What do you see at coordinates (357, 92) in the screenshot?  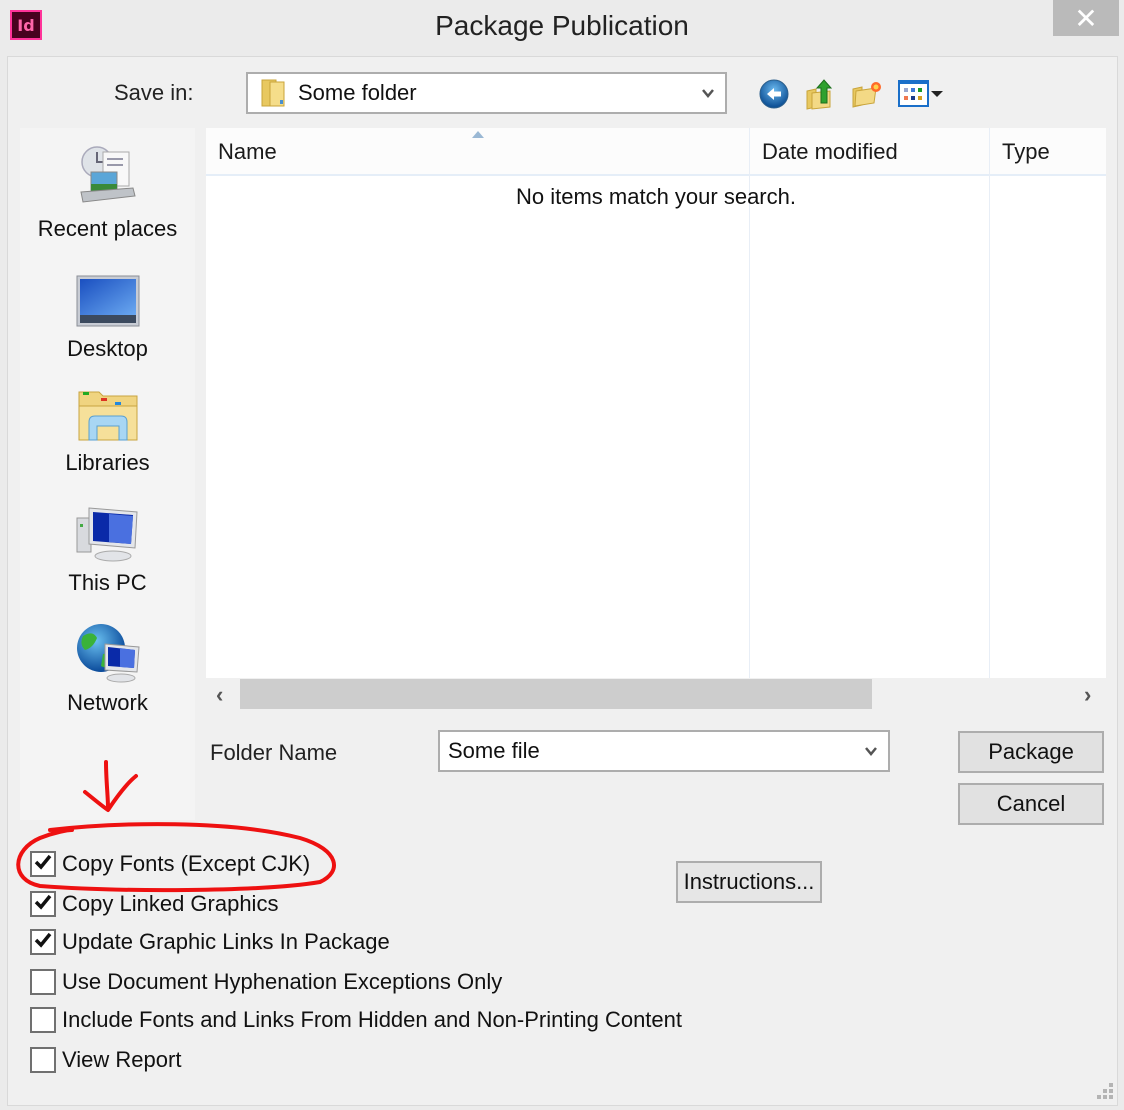 I see `save-in-value: Some folder` at bounding box center [357, 92].